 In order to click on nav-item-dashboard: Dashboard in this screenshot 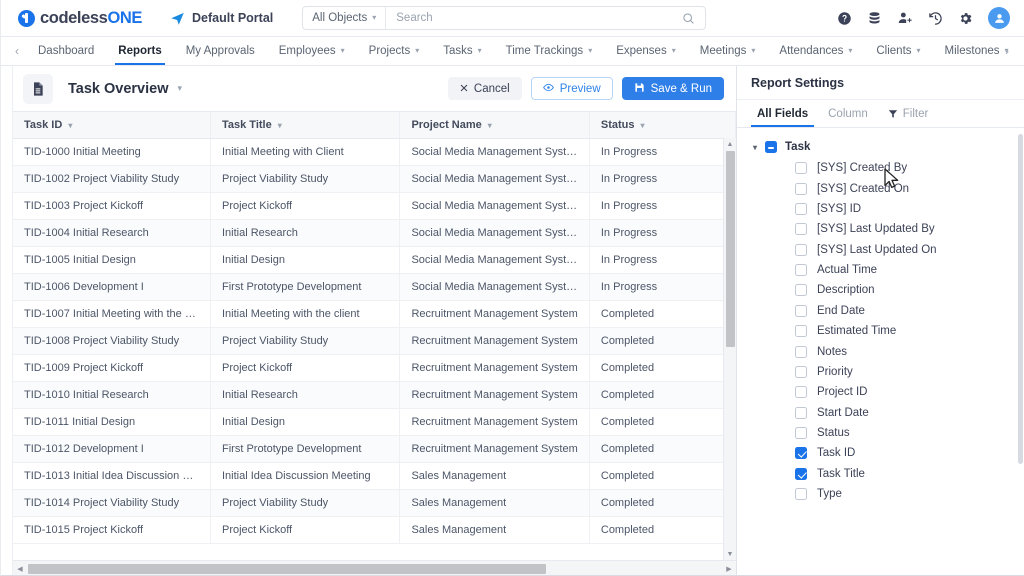, I will do `click(66, 51)`.